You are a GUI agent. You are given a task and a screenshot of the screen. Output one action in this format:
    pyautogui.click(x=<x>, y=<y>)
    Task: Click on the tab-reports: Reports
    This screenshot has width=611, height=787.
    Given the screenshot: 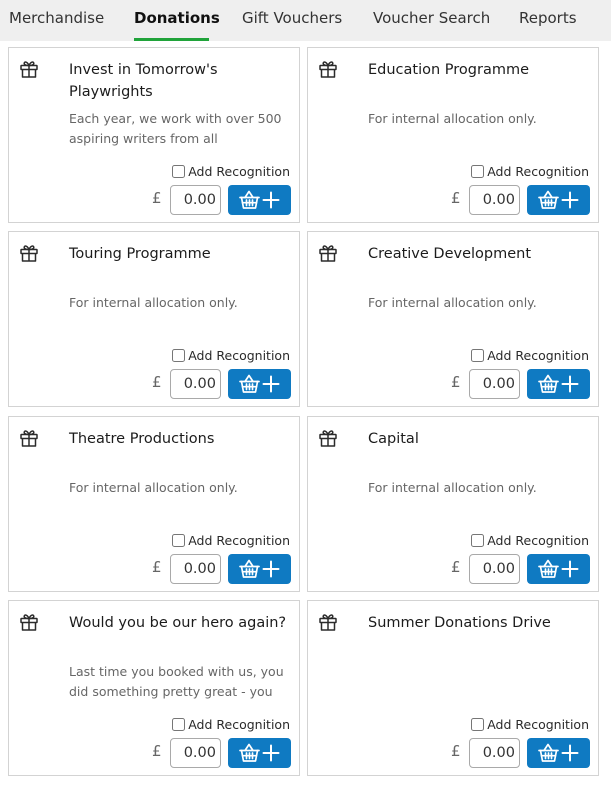 What is the action you would take?
    pyautogui.click(x=548, y=18)
    